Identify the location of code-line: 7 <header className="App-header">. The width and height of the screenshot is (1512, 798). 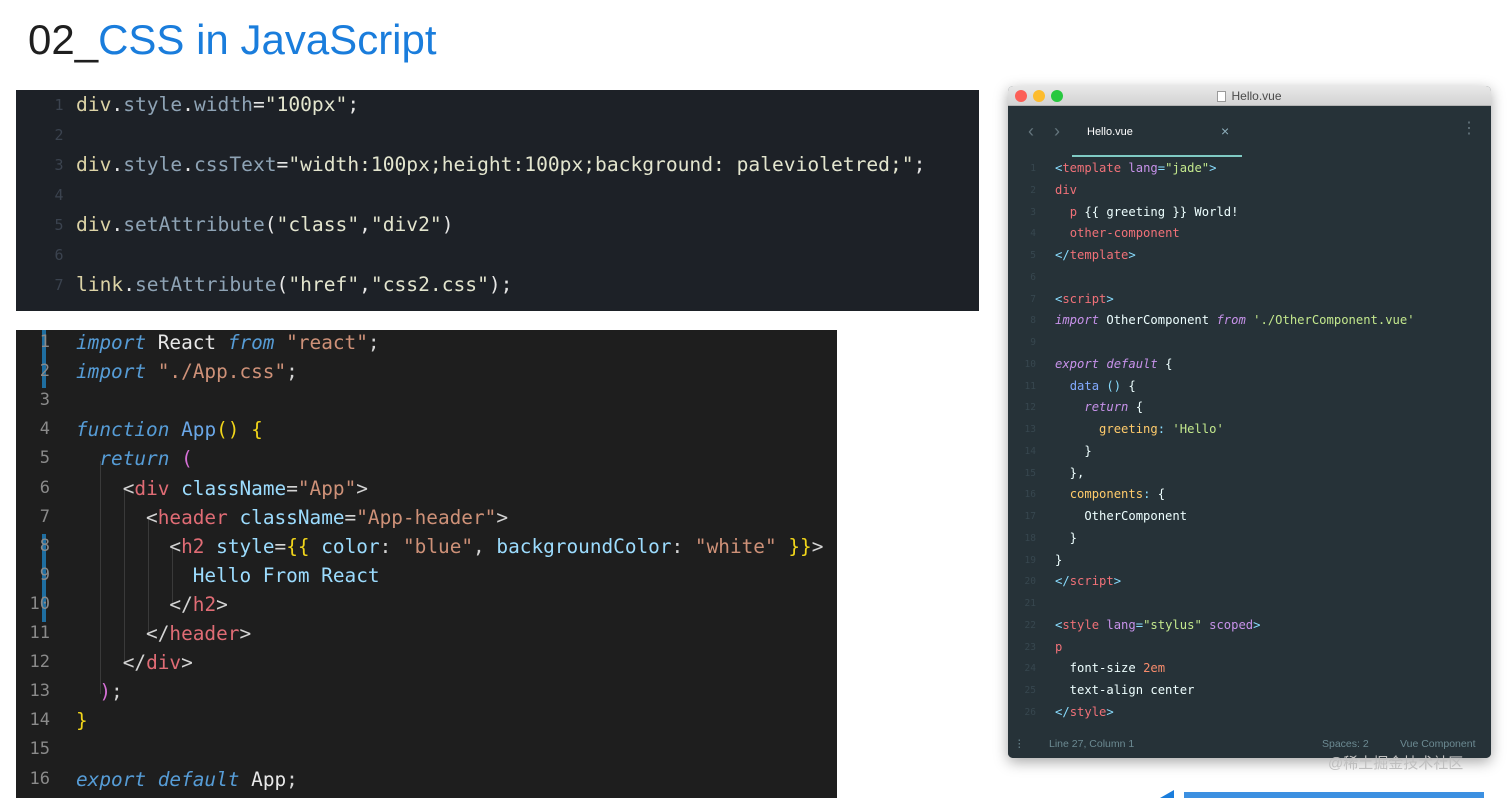
(426, 517).